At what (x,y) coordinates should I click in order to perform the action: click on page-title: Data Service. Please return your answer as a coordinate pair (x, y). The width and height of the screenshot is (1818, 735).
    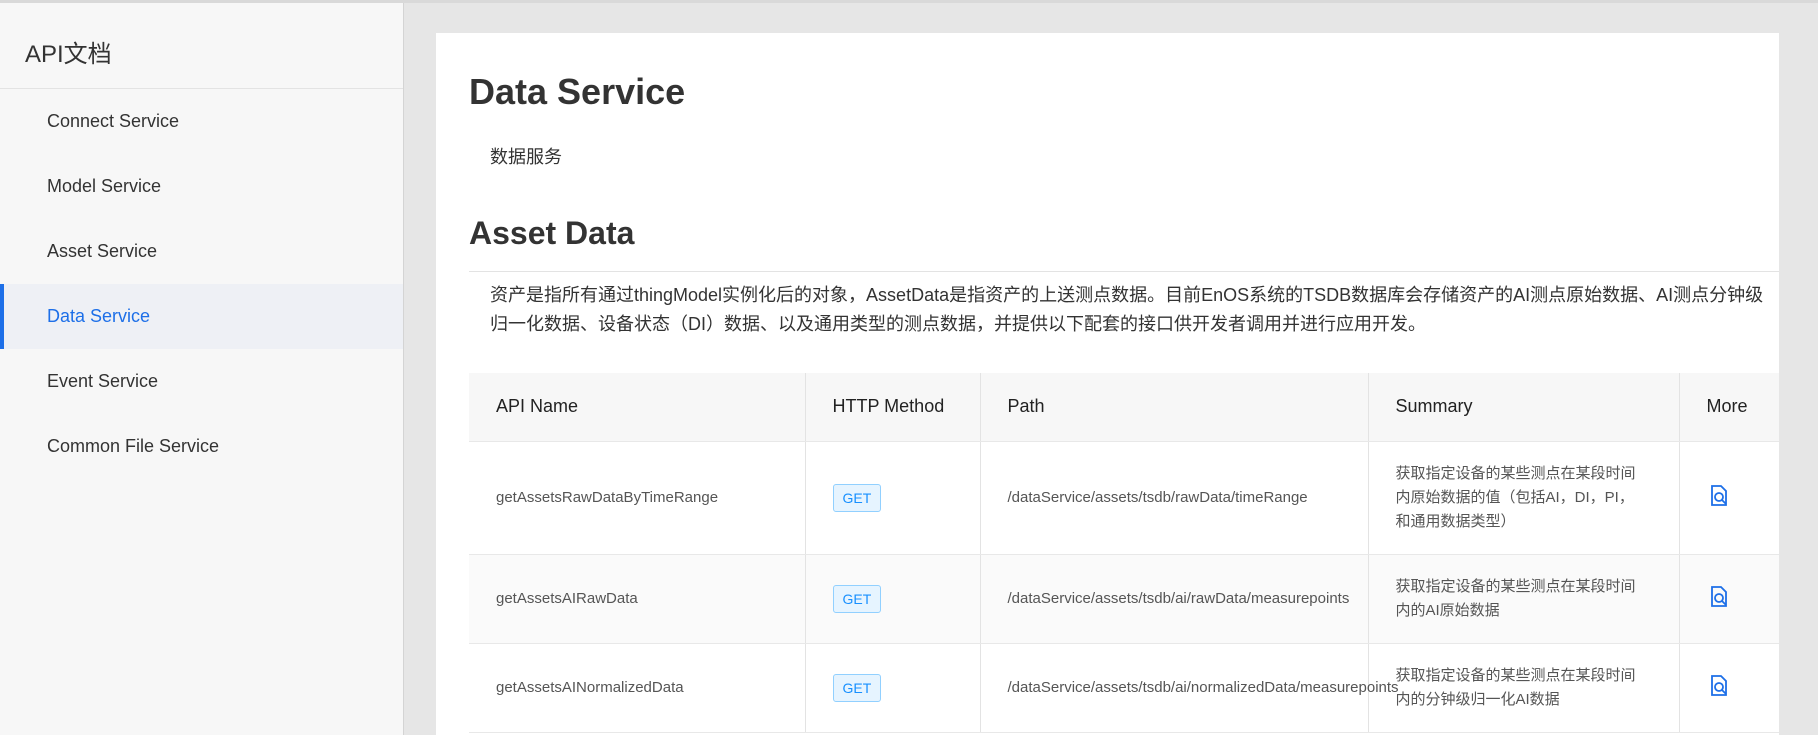
    Looking at the image, I should click on (577, 91).